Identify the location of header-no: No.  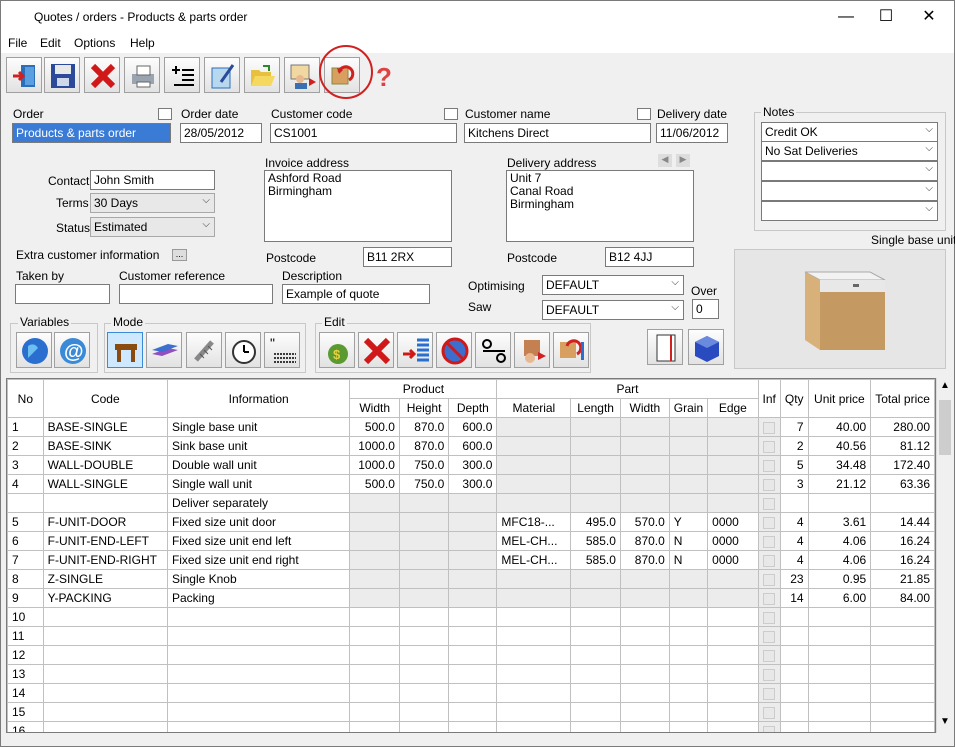
(25, 398).